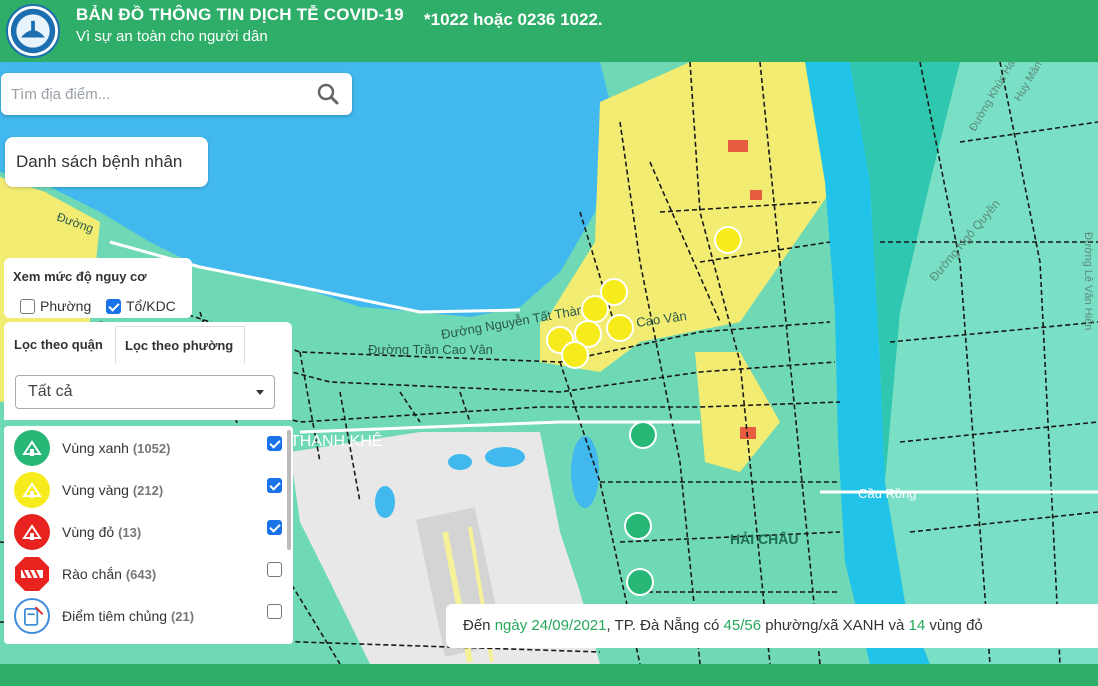  Describe the element at coordinates (513, 19) in the screenshot. I see `hotline-text: *1022 hoặc 0236 1022.` at that location.